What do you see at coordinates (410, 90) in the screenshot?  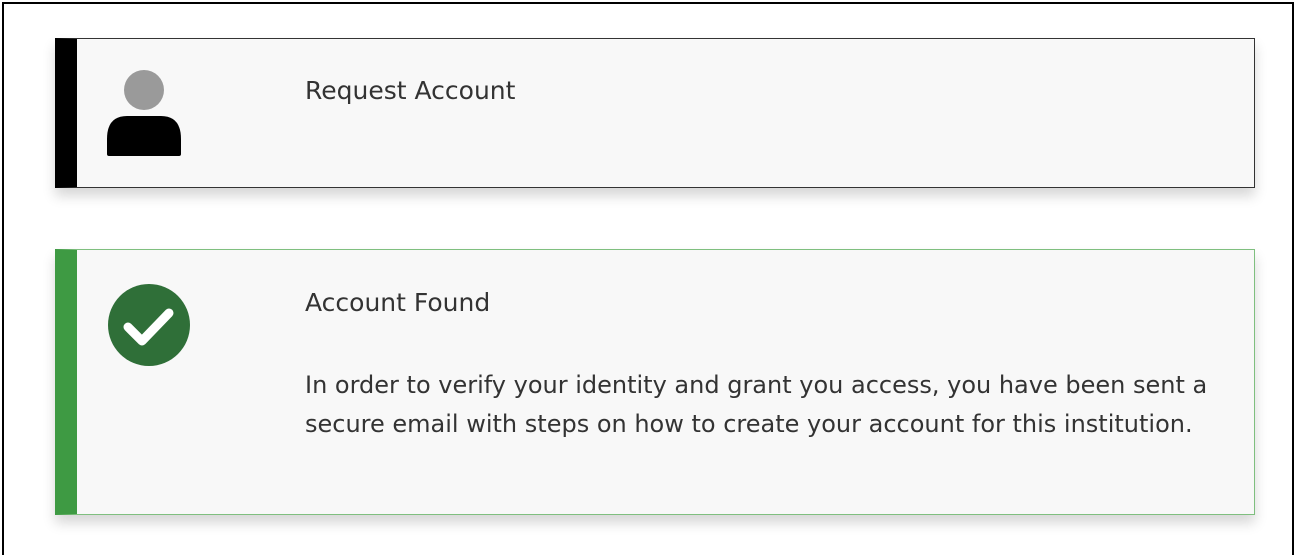 I see `request-account-title: Request Account` at bounding box center [410, 90].